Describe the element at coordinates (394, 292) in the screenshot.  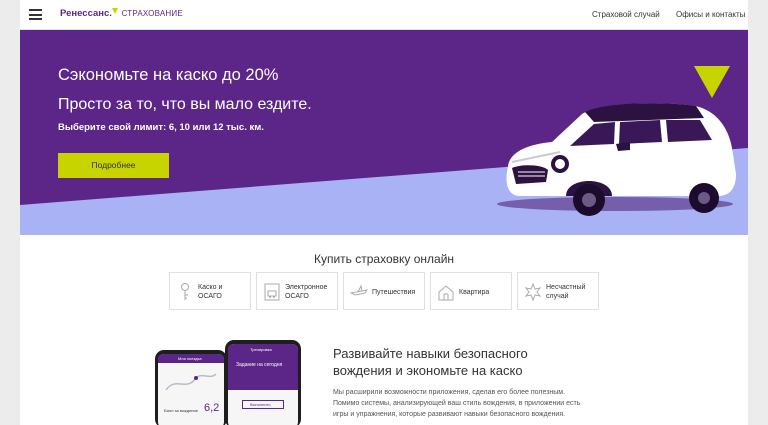
I see `card-label: Путешествия` at that location.